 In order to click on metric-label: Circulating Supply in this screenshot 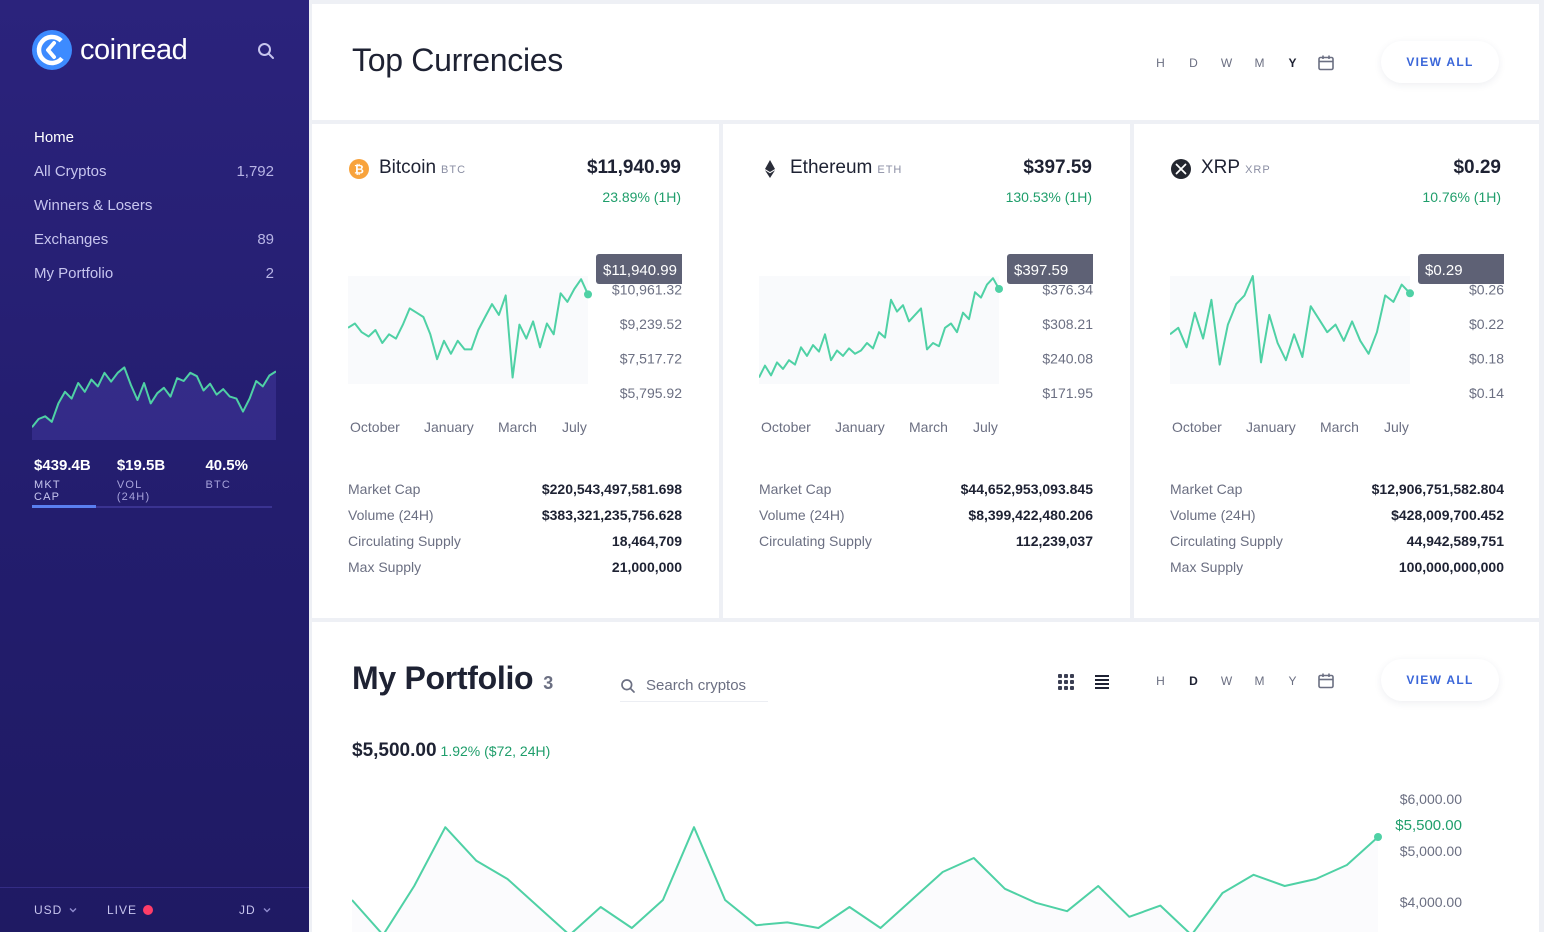, I will do `click(404, 541)`.